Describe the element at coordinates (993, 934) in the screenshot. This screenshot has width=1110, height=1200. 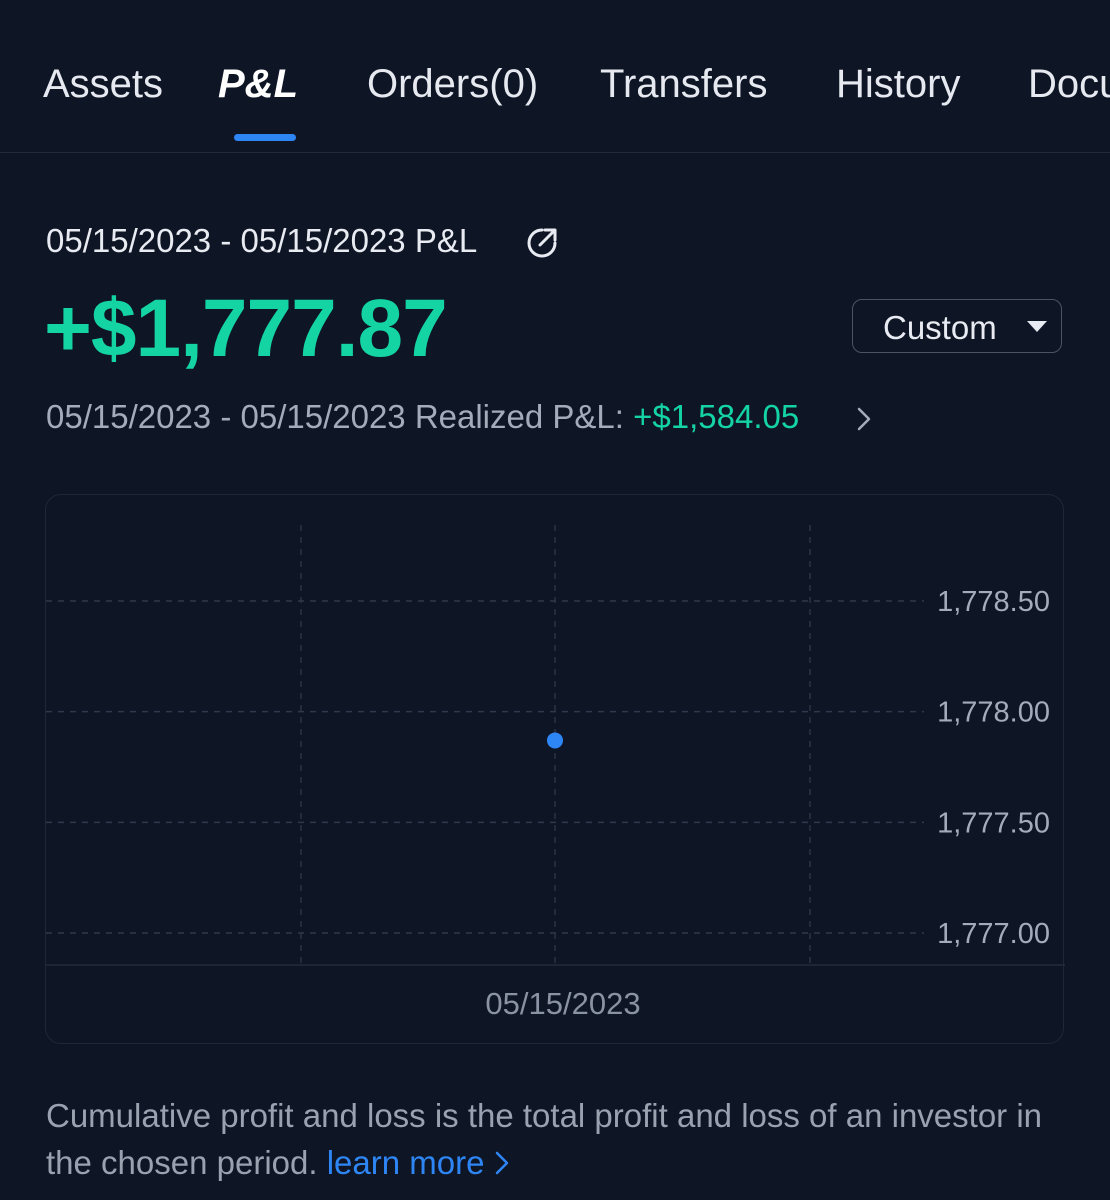
I see `y-tick-label: 1,777.00` at that location.